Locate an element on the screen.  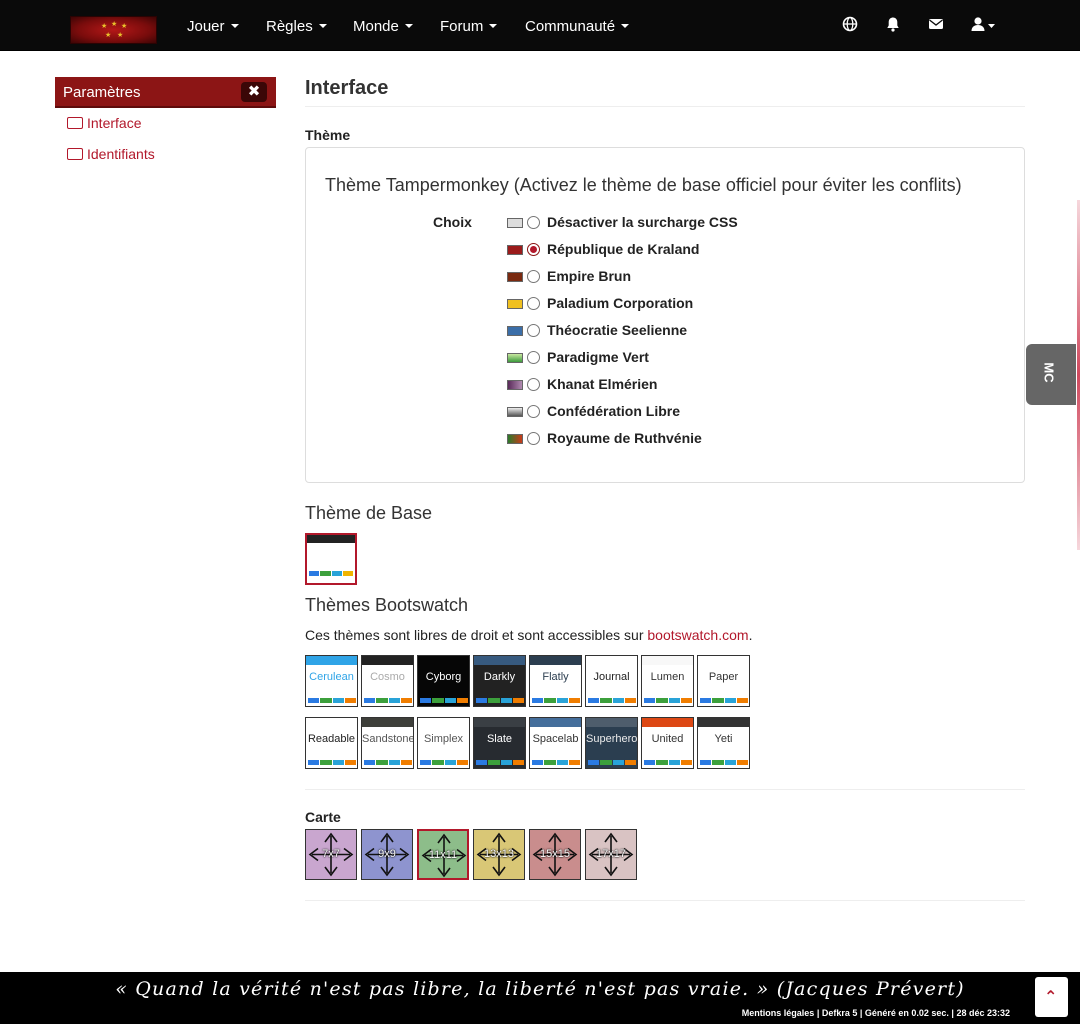
mc-tab-label: MC is located at coordinates (1049, 372).